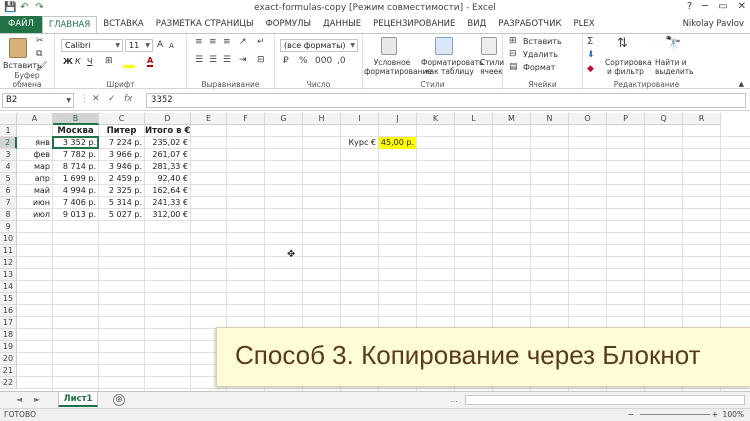 This screenshot has width=750, height=421. Describe the element at coordinates (539, 67) in the screenshot. I see `format-cells-button: Формат` at that location.